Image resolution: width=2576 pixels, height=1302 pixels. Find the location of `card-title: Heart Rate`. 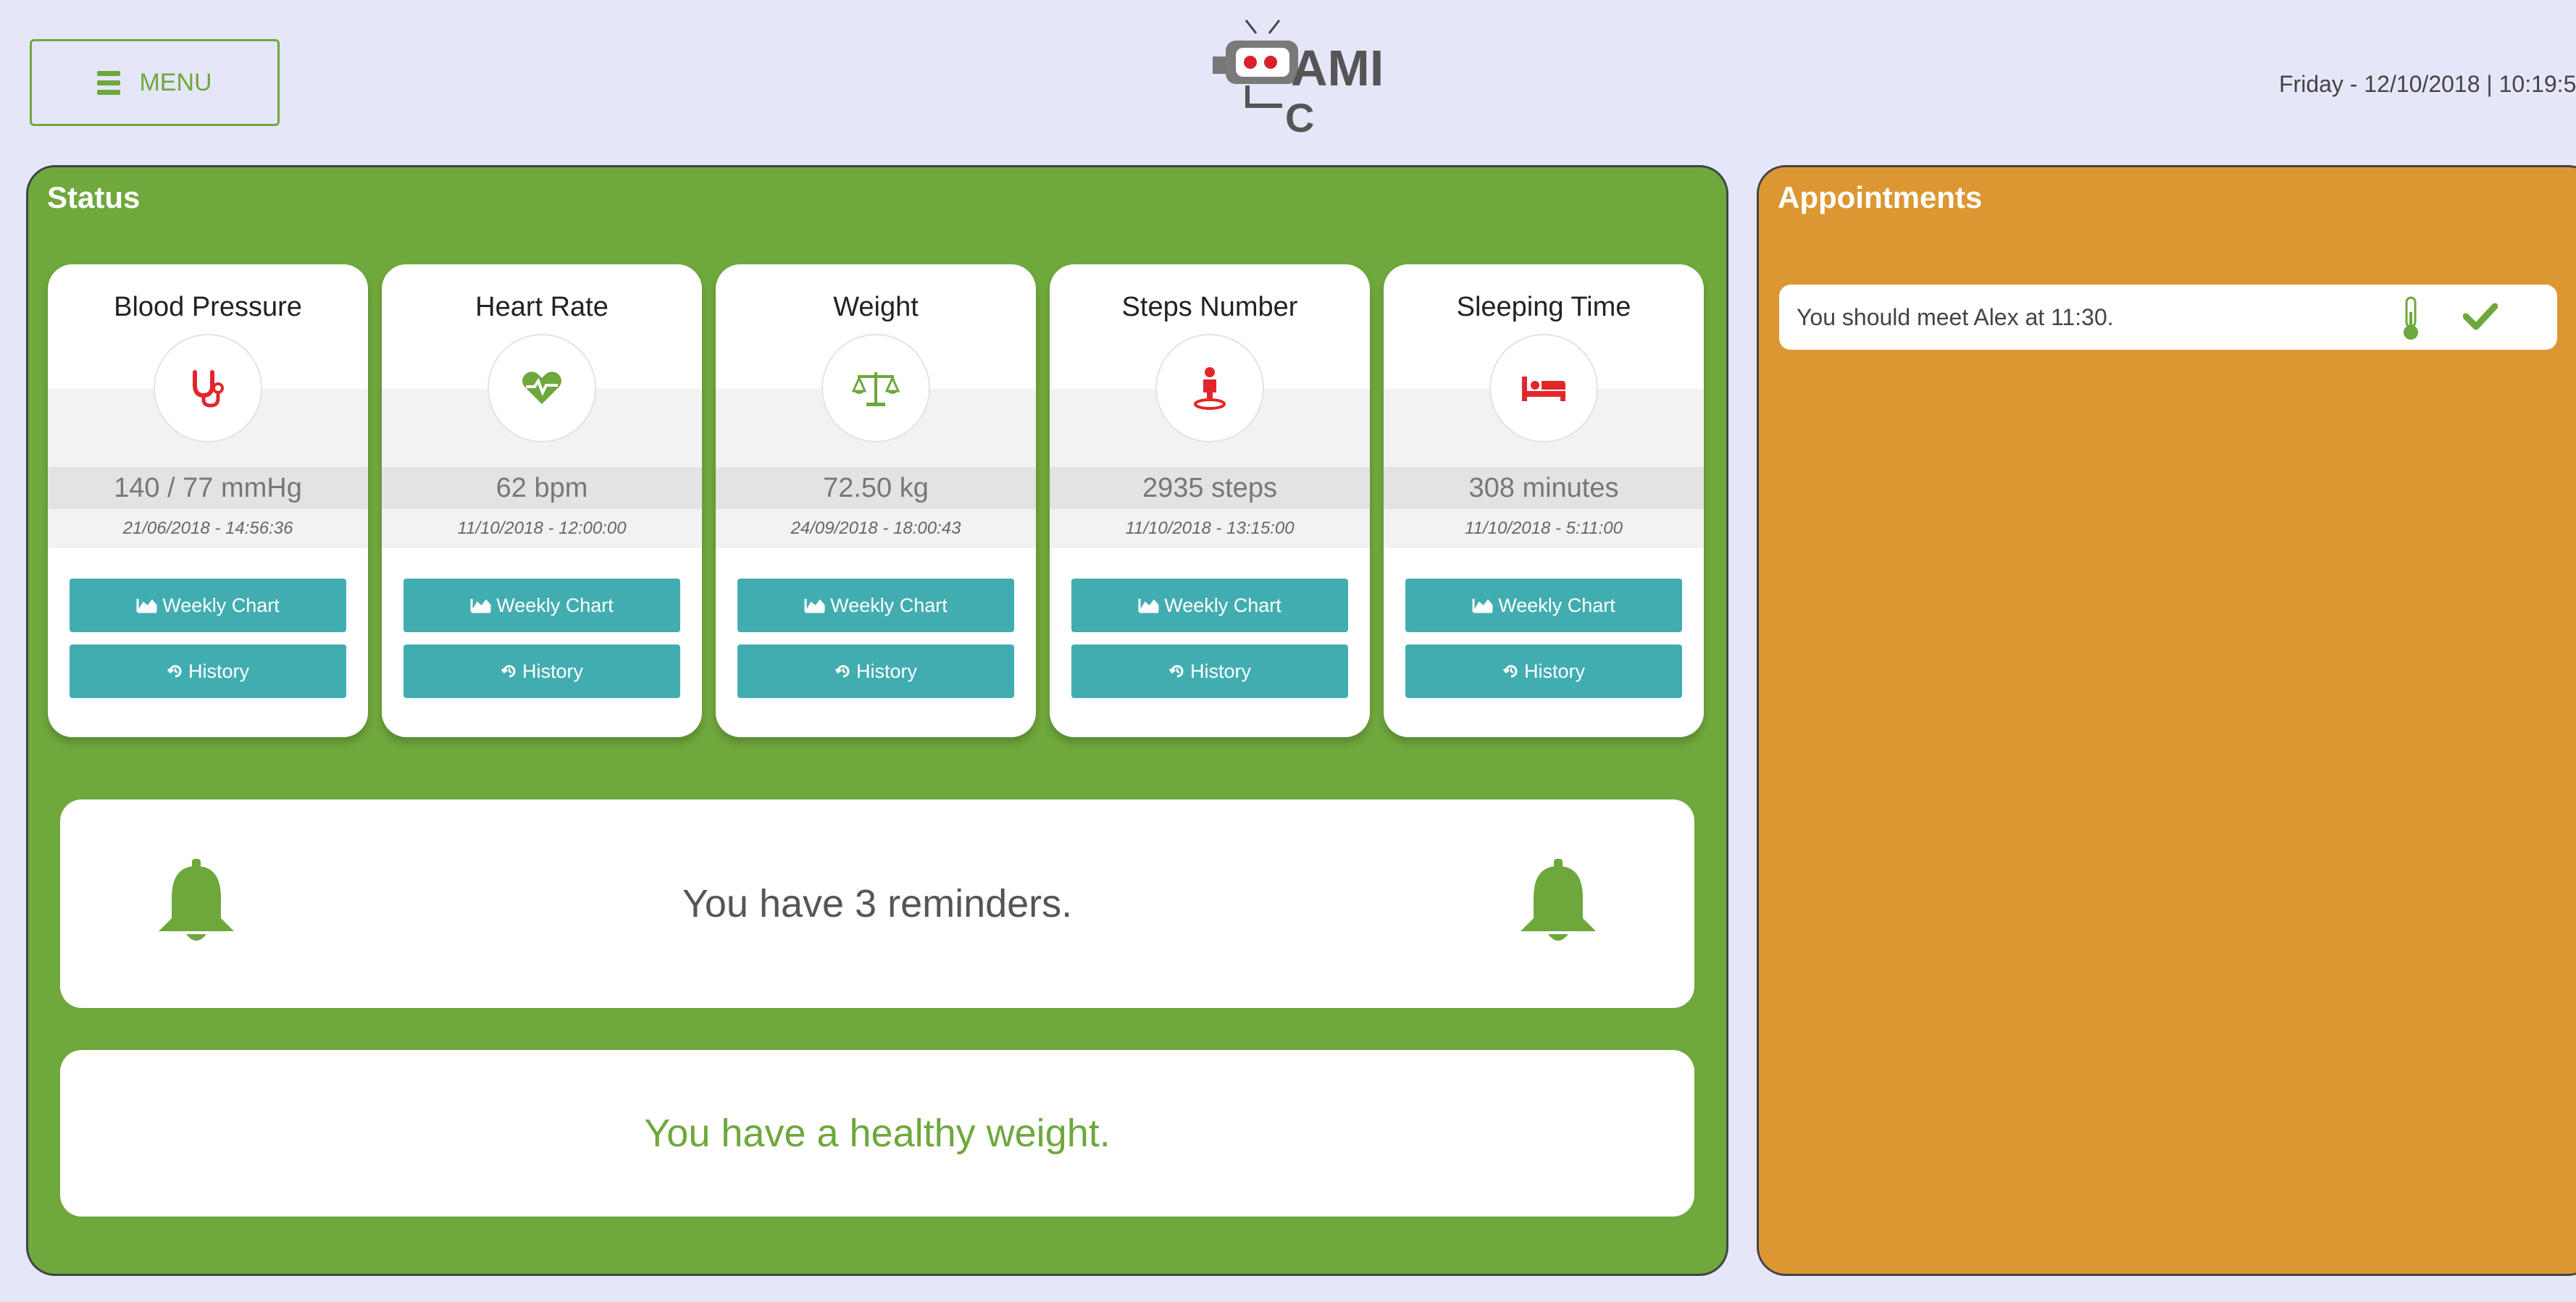

card-title: Heart Rate is located at coordinates (542, 307).